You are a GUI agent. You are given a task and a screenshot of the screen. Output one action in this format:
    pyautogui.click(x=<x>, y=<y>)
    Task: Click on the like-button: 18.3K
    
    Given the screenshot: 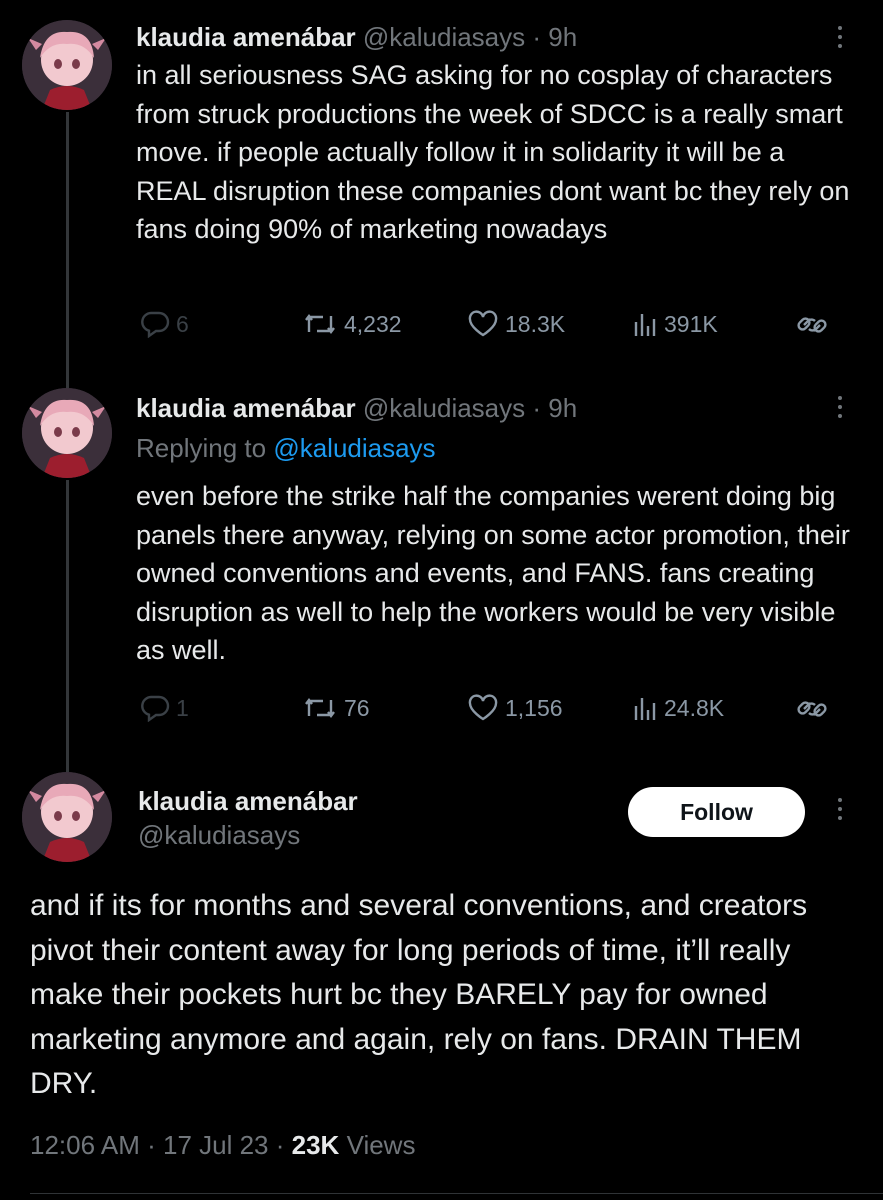 What is the action you would take?
    pyautogui.click(x=516, y=324)
    